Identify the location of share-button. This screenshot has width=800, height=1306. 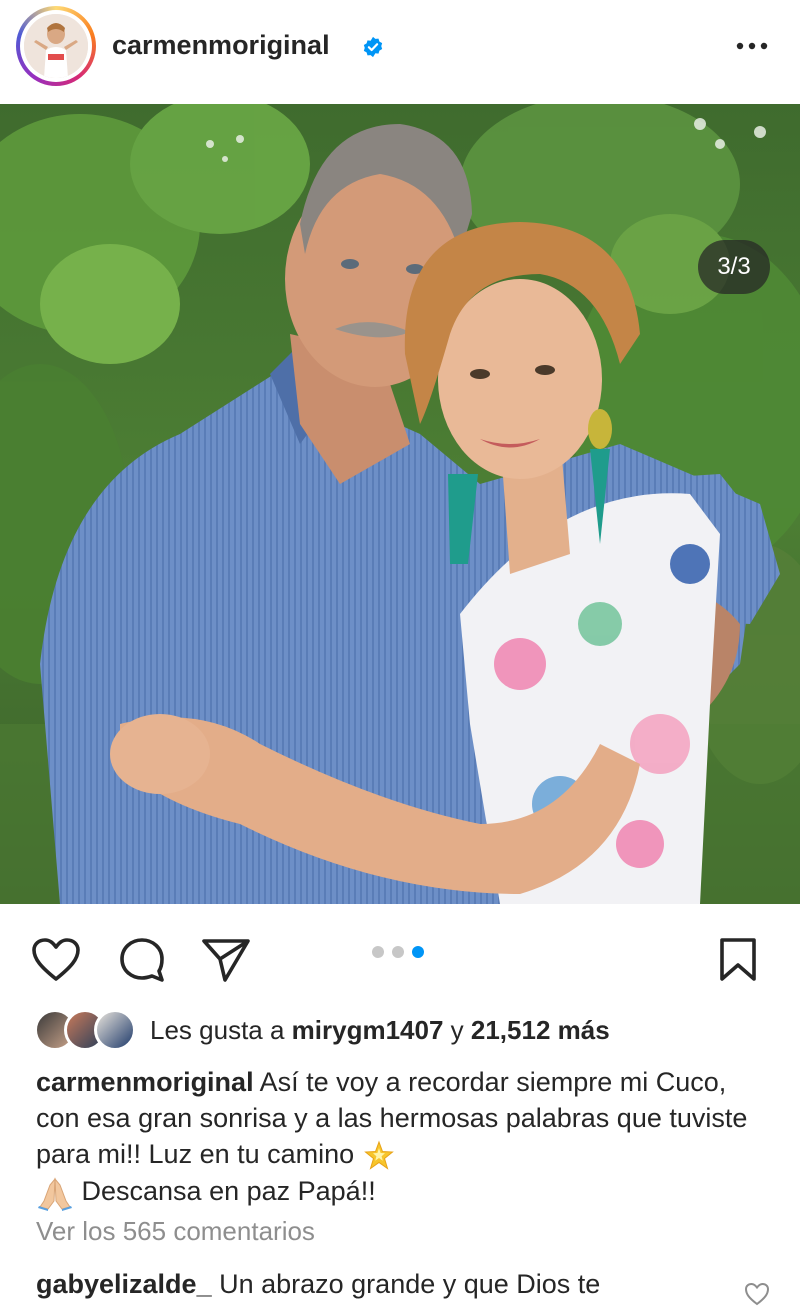
(226, 960).